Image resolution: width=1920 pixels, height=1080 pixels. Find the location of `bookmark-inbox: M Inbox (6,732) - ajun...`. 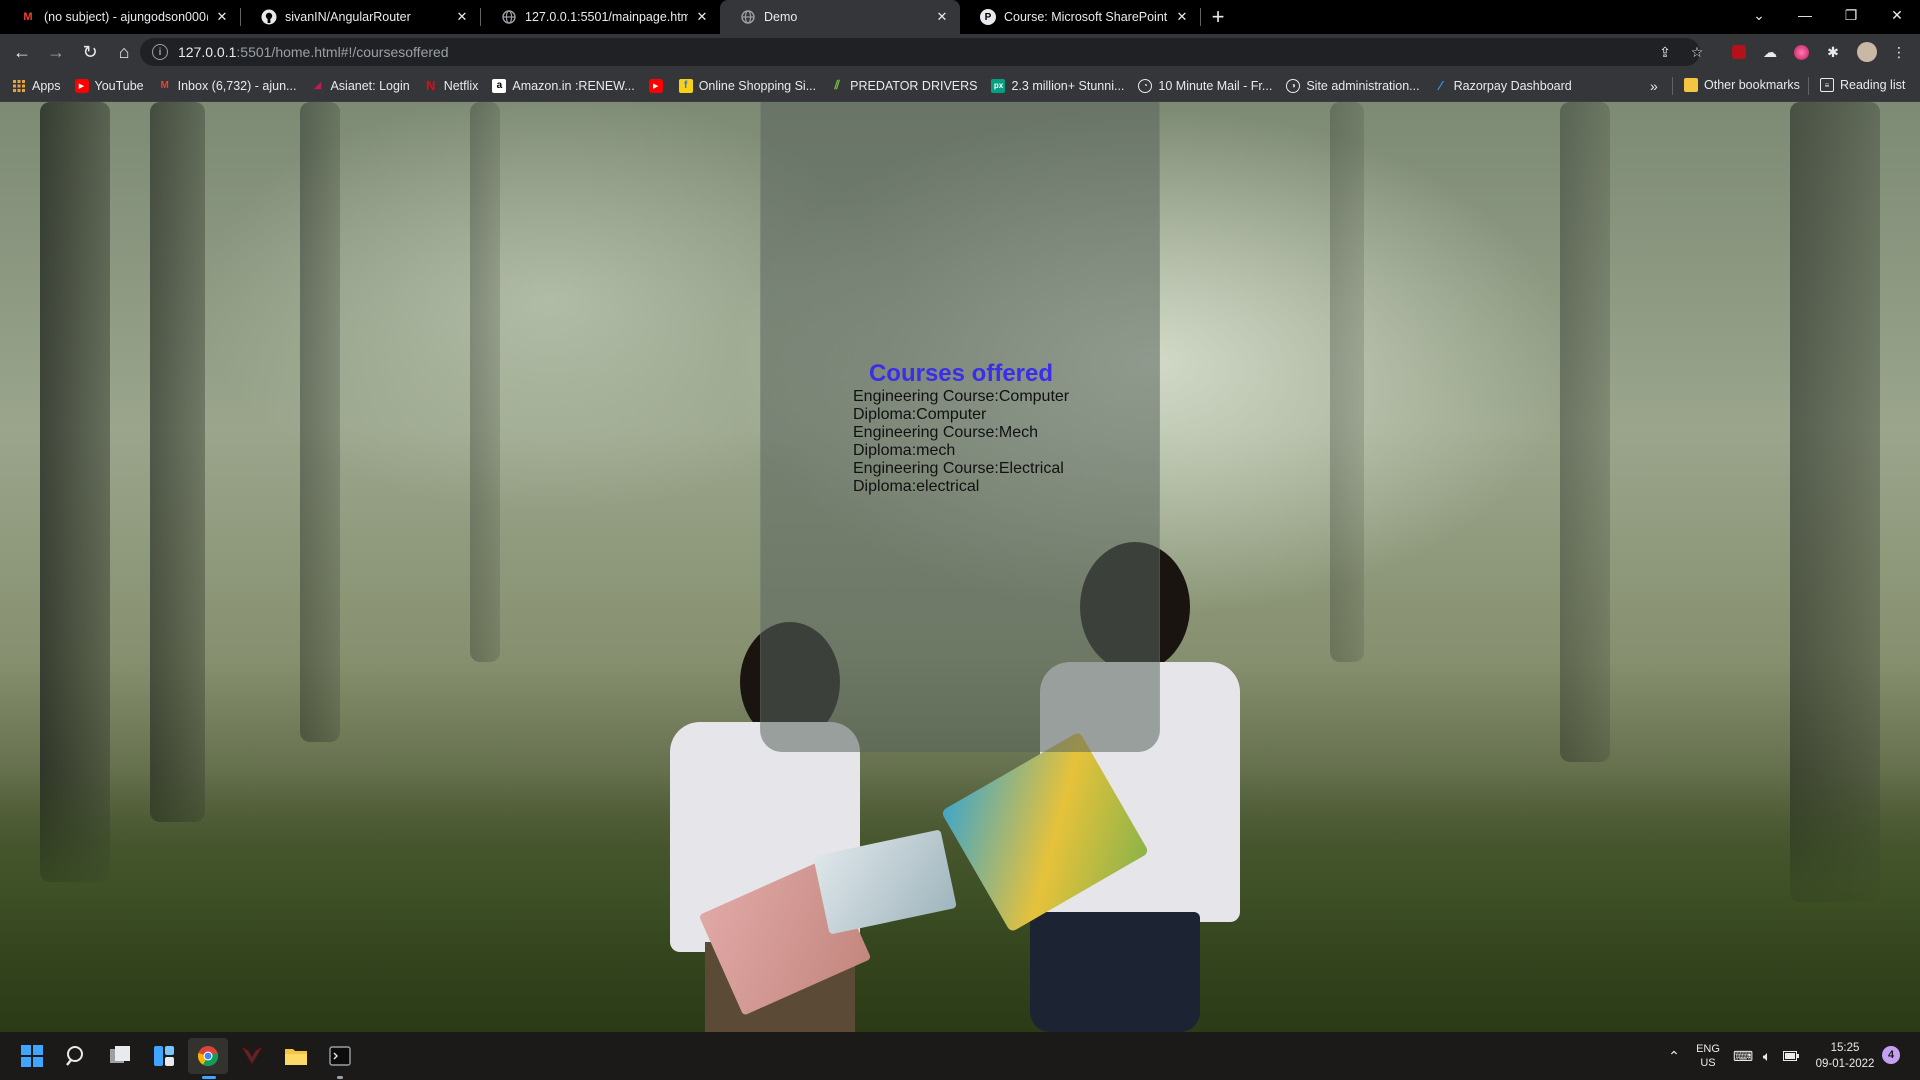

bookmark-inbox: M Inbox (6,732) - ajun... is located at coordinates (227, 86).